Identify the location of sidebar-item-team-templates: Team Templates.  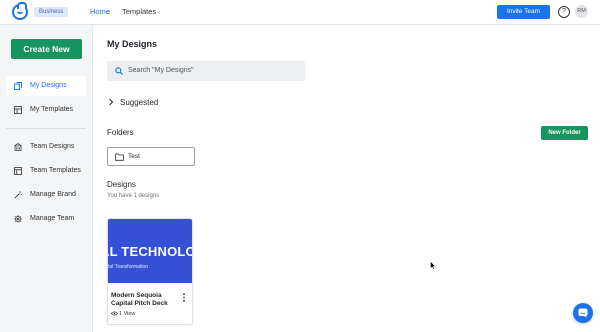
(46, 171).